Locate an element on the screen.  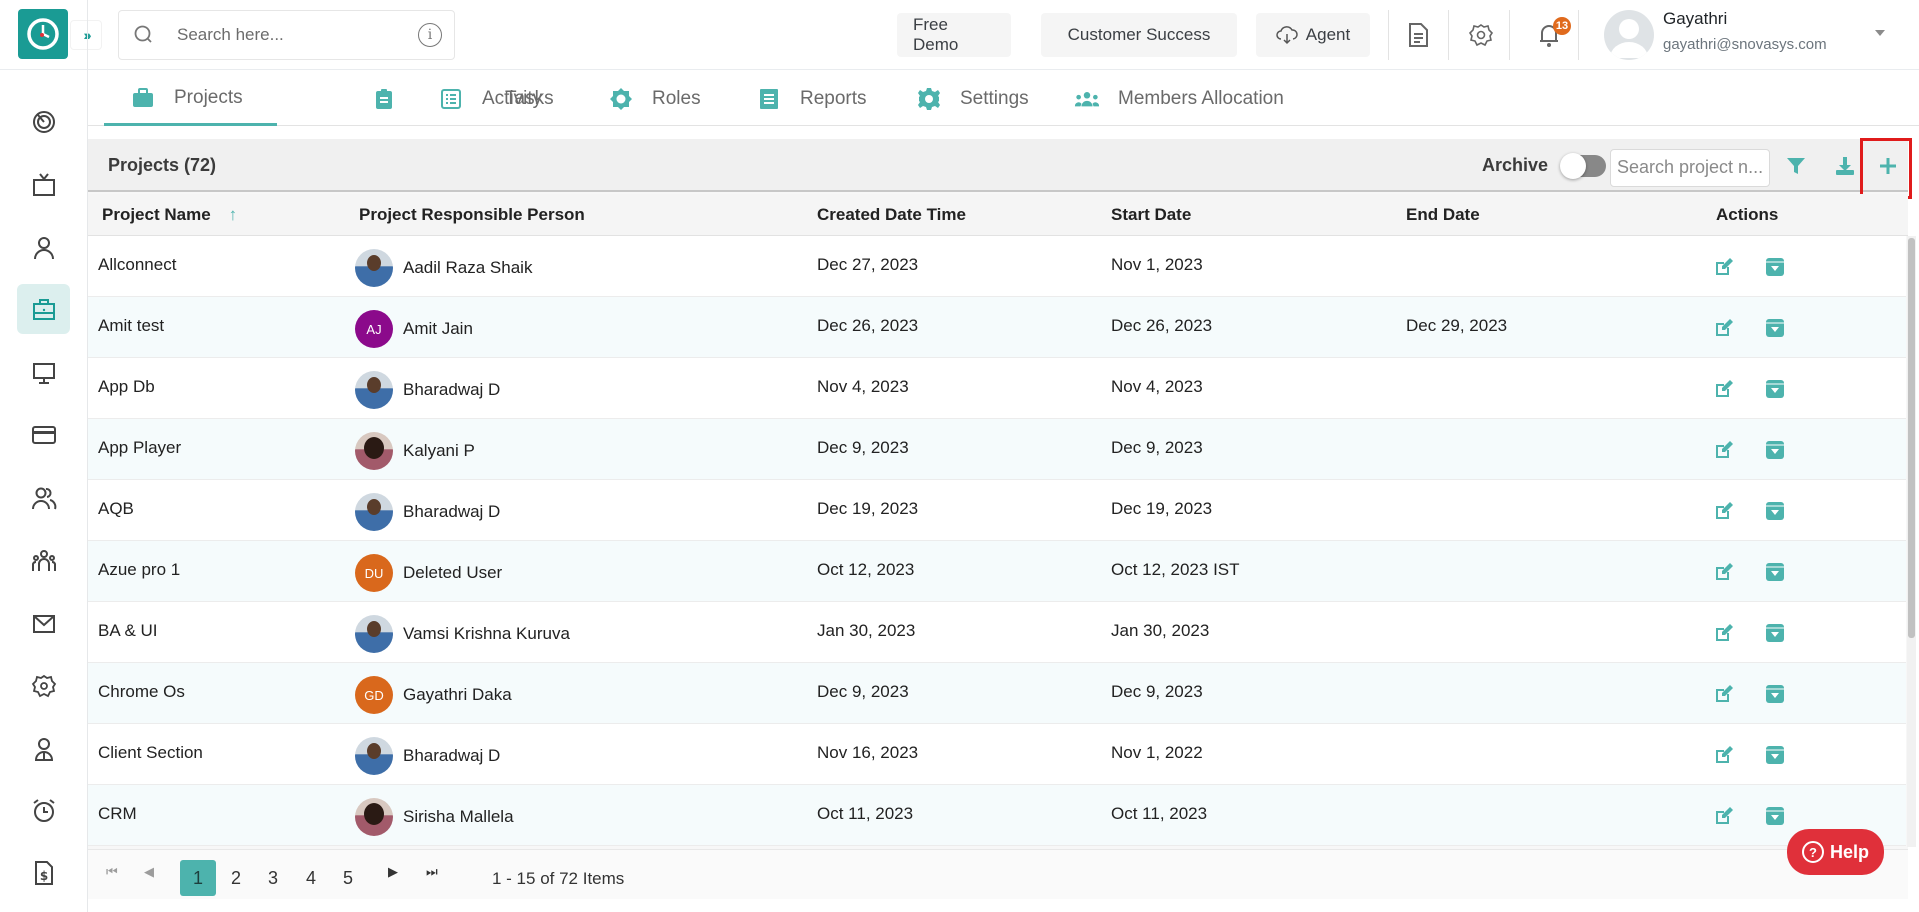
table-row: AQB Bharadwaj D Dec 19, 2023 Dec 19, 2023 is located at coordinates (997, 510).